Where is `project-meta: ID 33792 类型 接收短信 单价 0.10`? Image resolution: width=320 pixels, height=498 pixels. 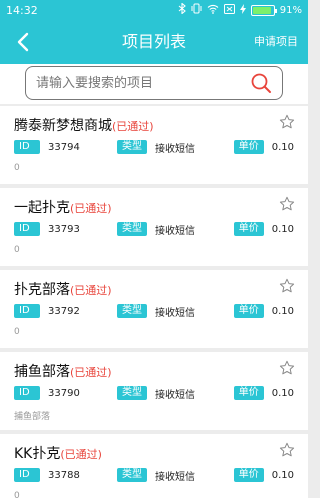
project-meta: ID 33792 类型 接收短信 单价 0.10 is located at coordinates (154, 311).